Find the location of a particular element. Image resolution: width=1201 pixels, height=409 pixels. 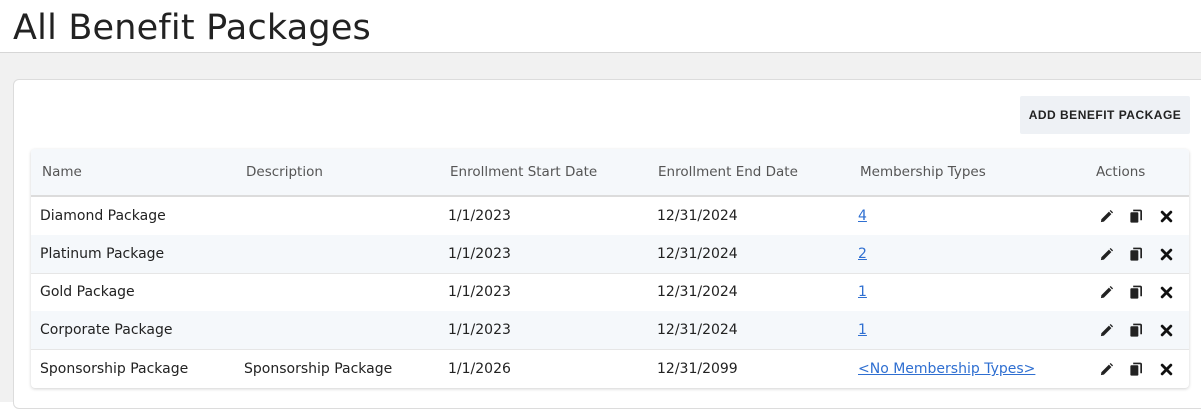

table-row: Platinum Package 1/1/2023 12/31/2024 2 is located at coordinates (610, 254).